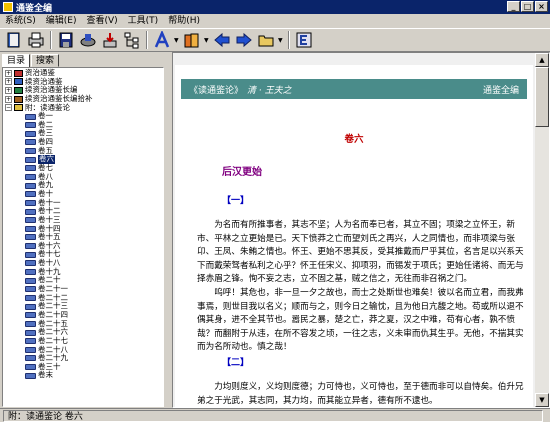 The image size is (550, 422). What do you see at coordinates (184, 21) in the screenshot?
I see `menu-help: 帮助(H)` at bounding box center [184, 21].